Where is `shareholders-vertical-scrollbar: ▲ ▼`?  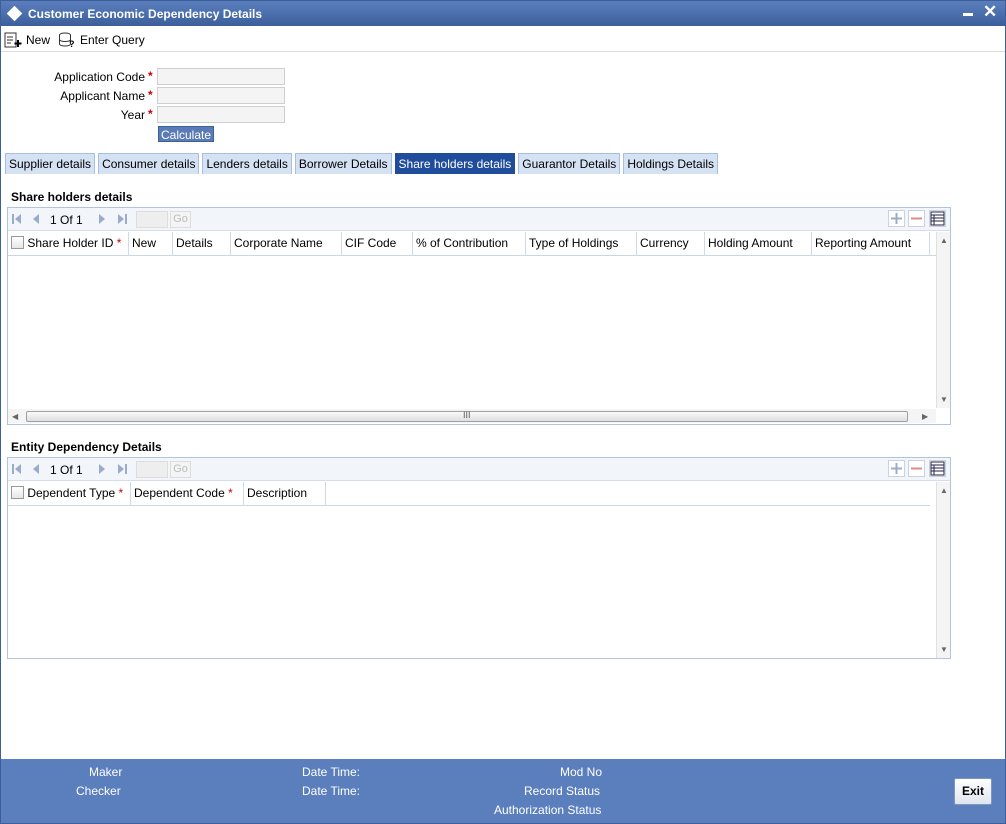
shareholders-vertical-scrollbar: ▲ ▼ is located at coordinates (943, 320).